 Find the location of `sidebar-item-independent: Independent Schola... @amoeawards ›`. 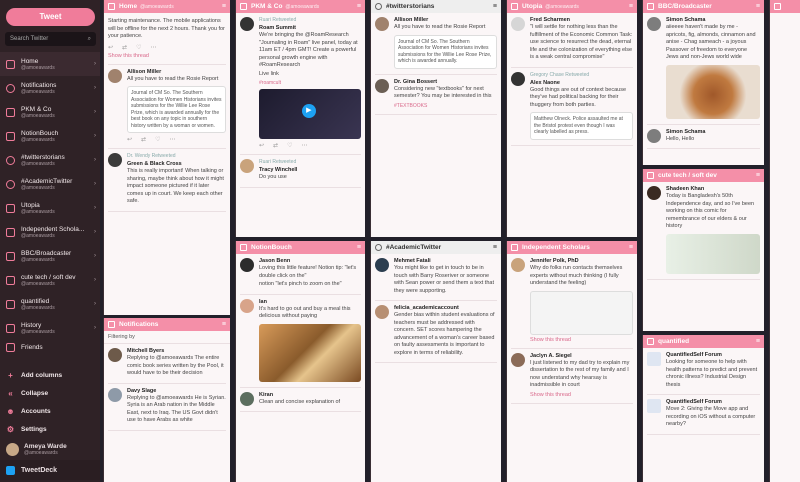

sidebar-item-independent: Independent Schola... @amoeawards › is located at coordinates (50, 232).